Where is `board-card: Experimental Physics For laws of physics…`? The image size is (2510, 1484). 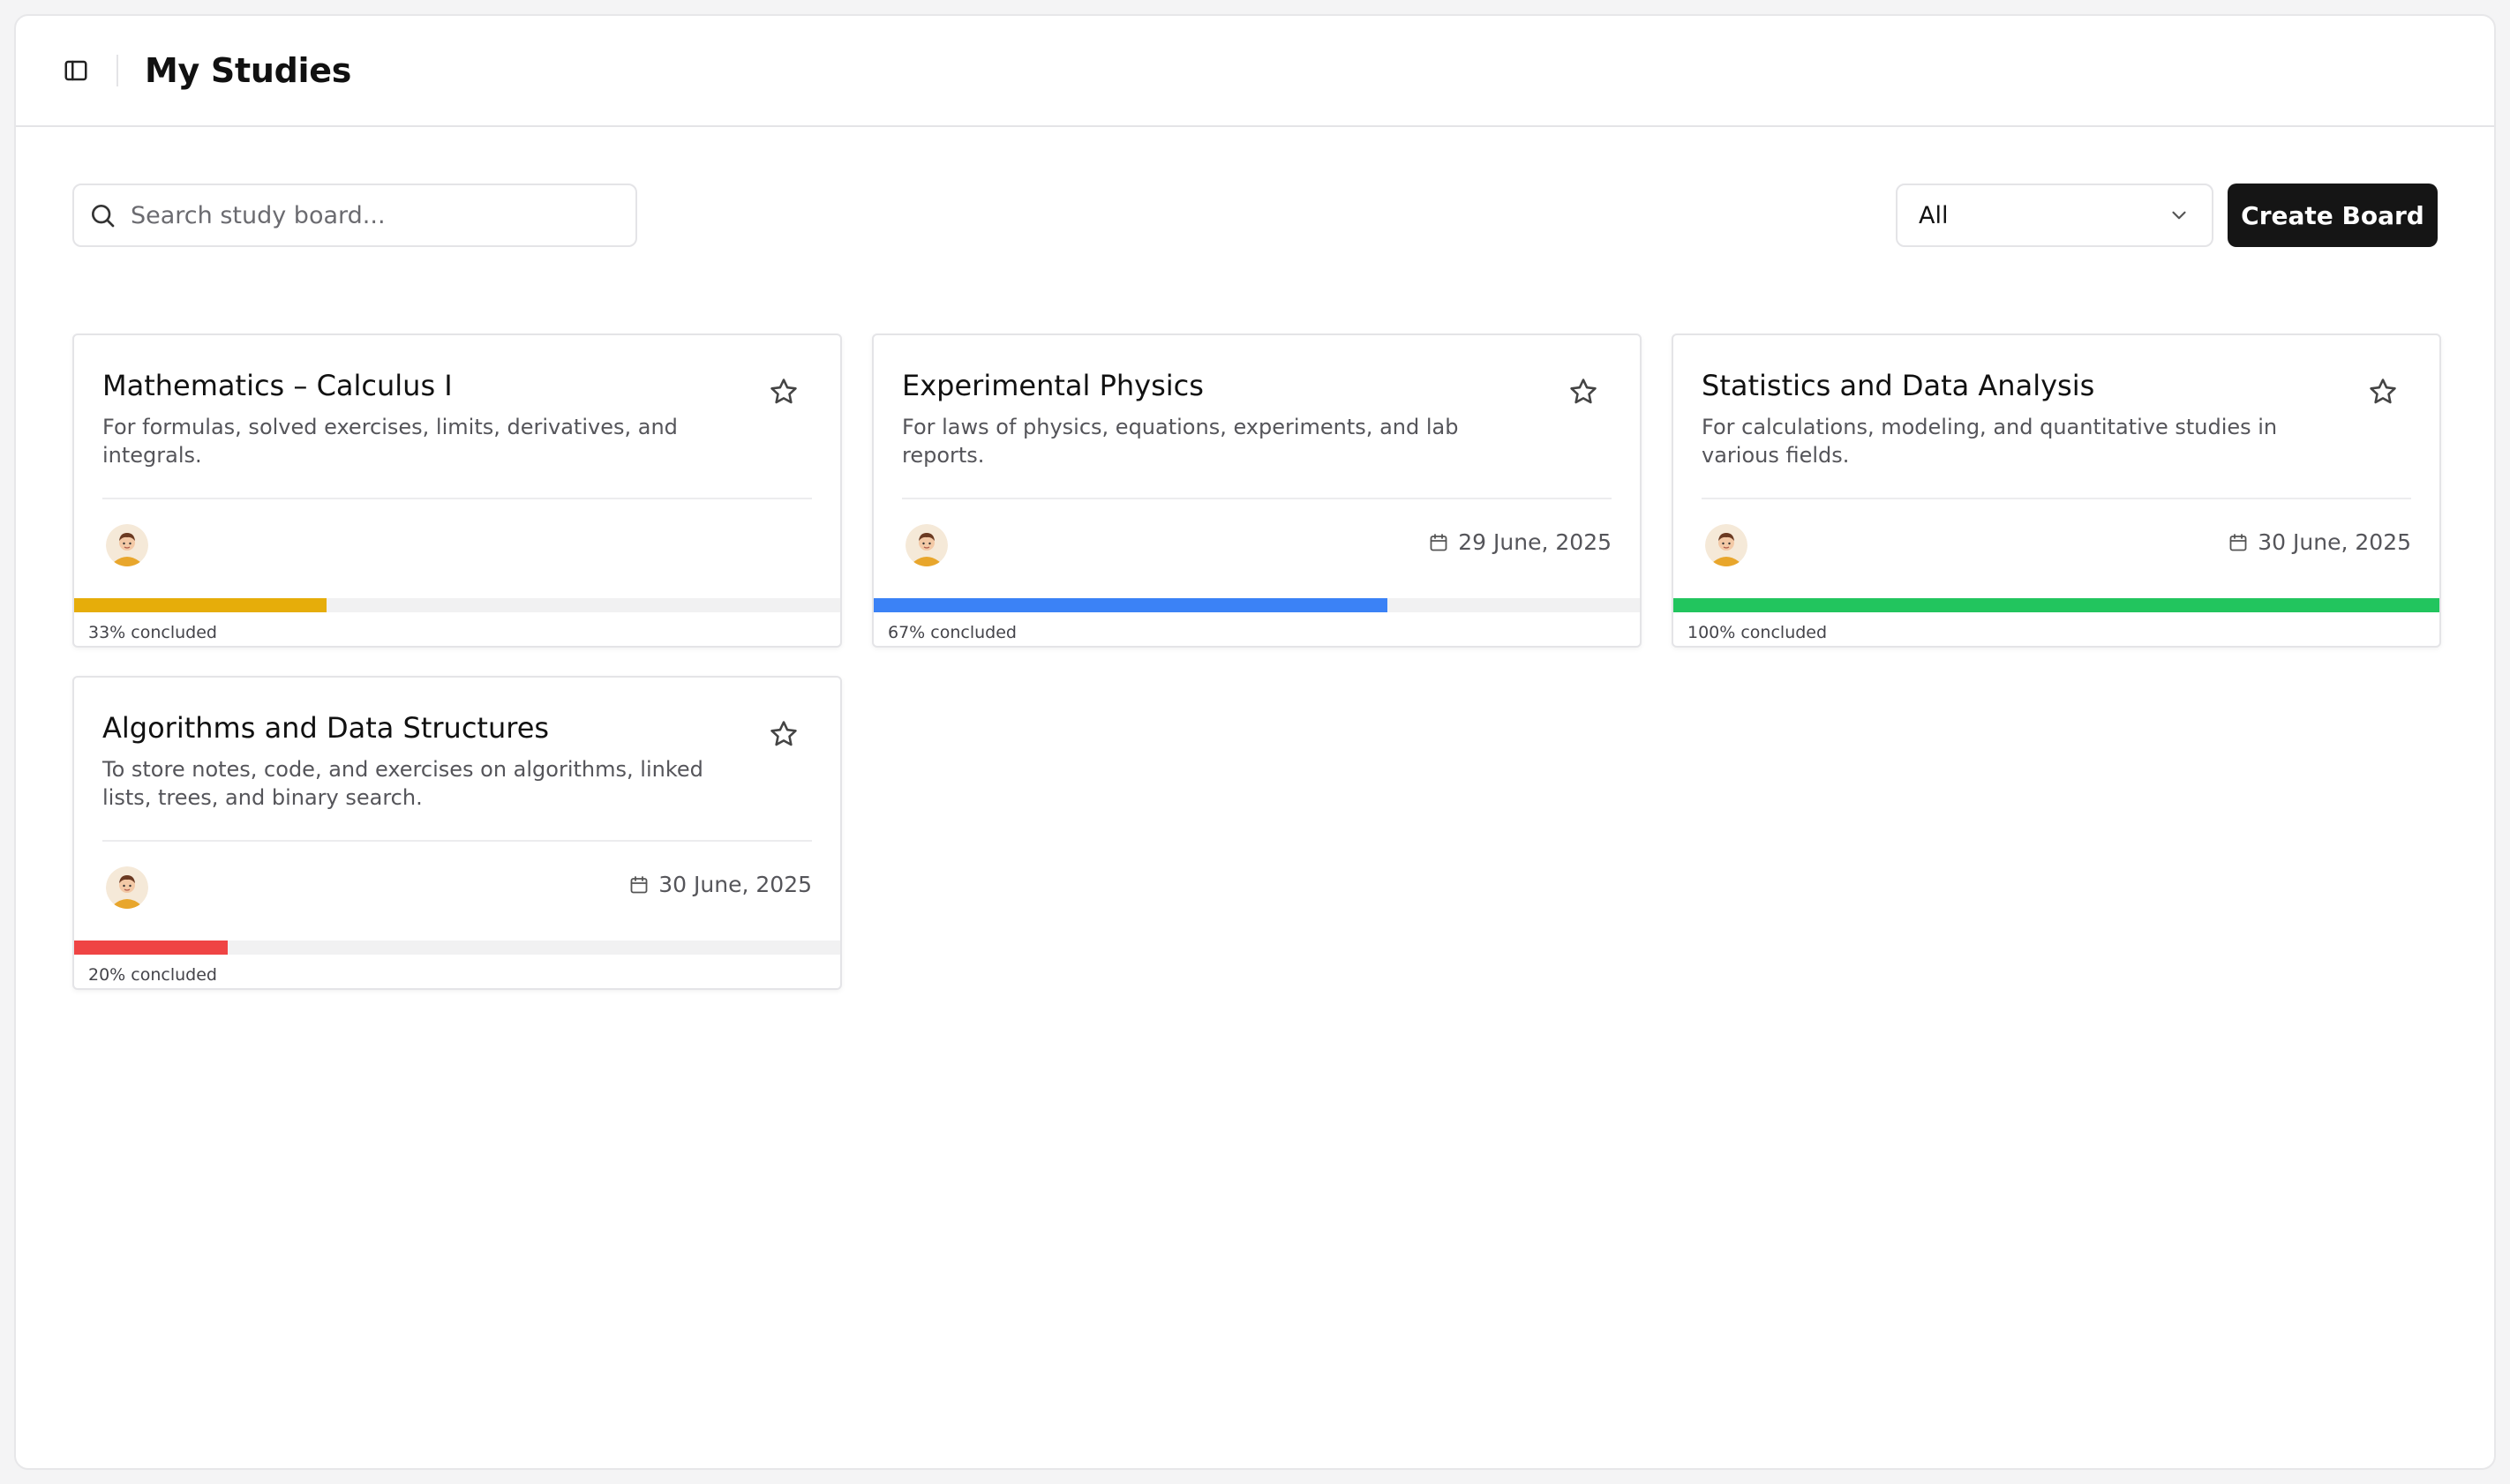
board-card: Experimental Physics For laws of physics… is located at coordinates (1257, 491).